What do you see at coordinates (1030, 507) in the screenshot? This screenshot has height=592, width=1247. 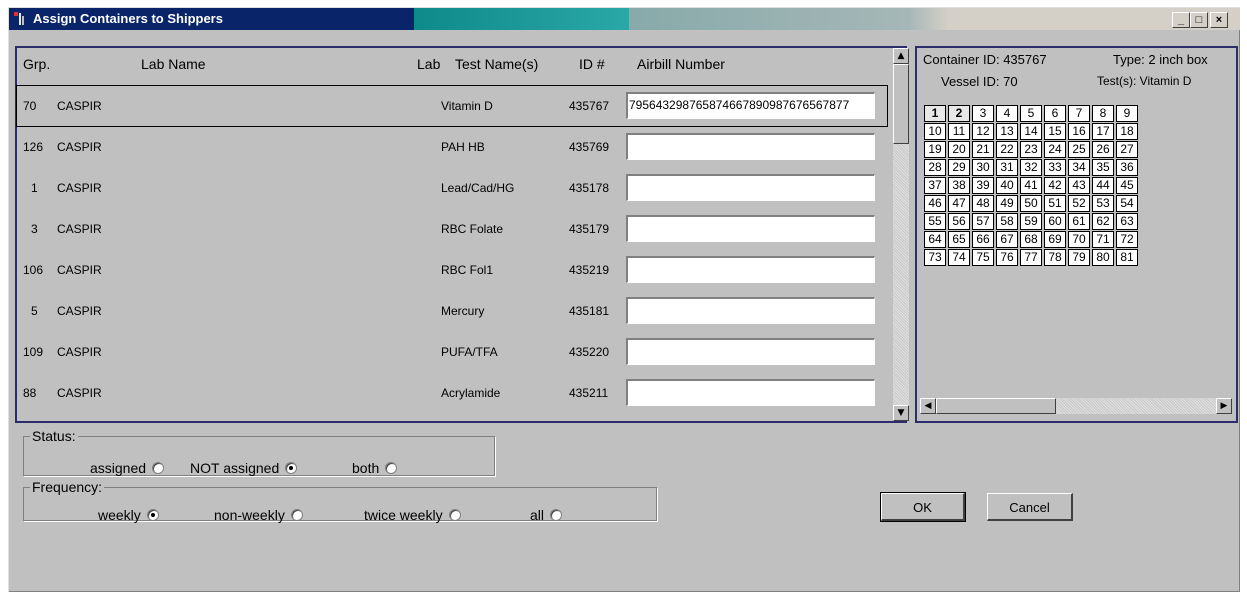 I see `cancel-button: Cancel` at bounding box center [1030, 507].